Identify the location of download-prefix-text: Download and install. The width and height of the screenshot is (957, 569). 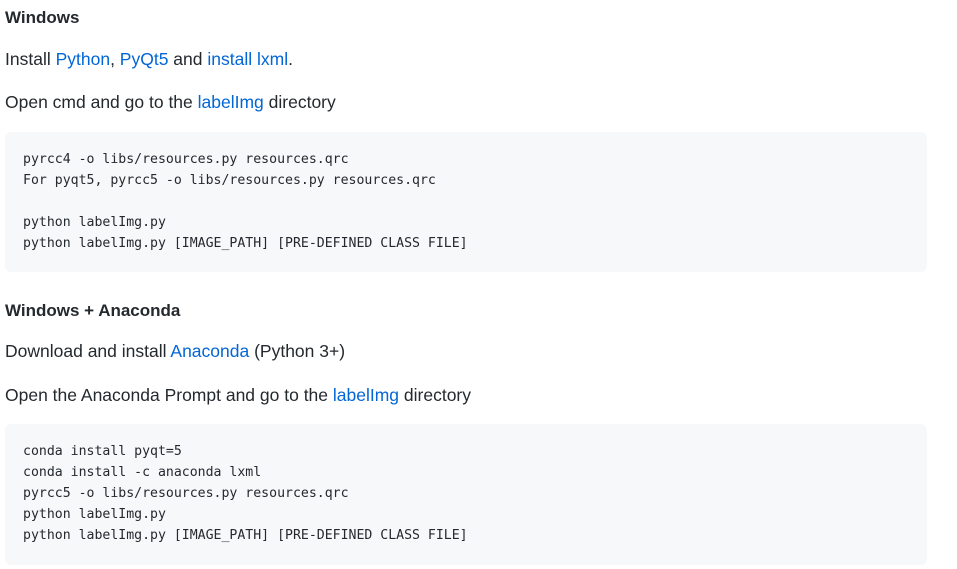
(88, 351).